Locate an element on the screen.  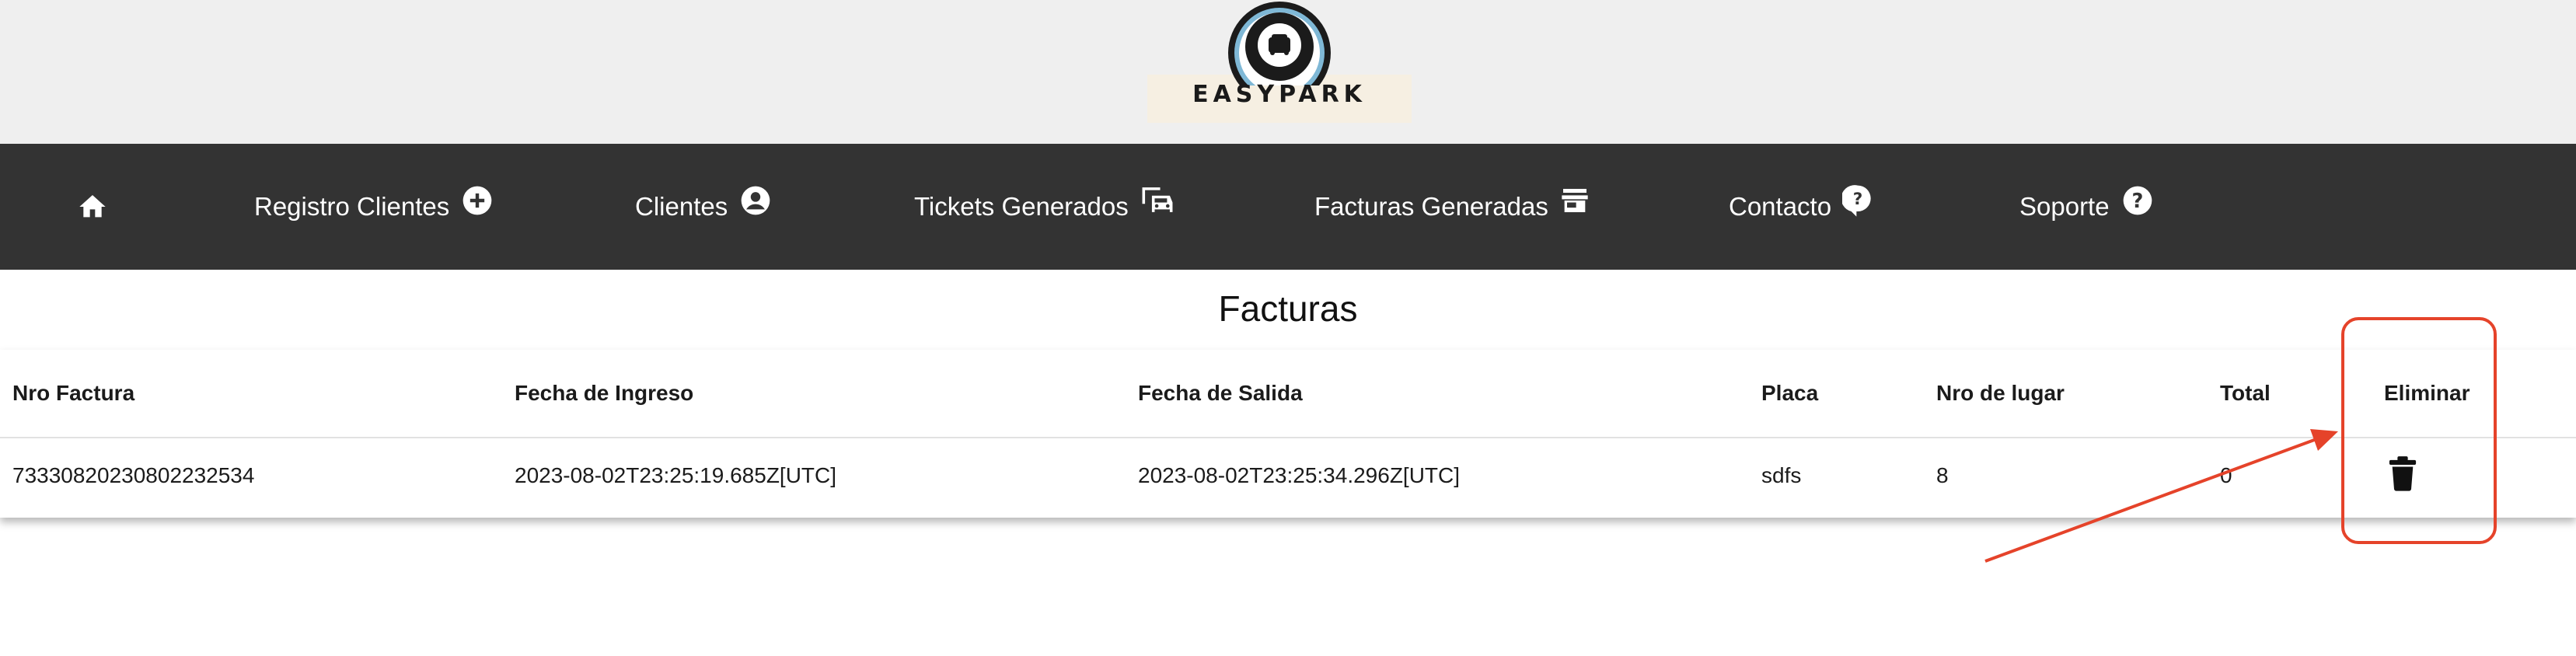
add-circle-icon is located at coordinates (477, 200).